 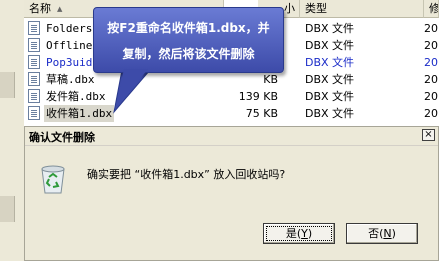 What do you see at coordinates (231, 136) in the screenshot?
I see `dialog-title-bar: 确认文件删除 ×` at bounding box center [231, 136].